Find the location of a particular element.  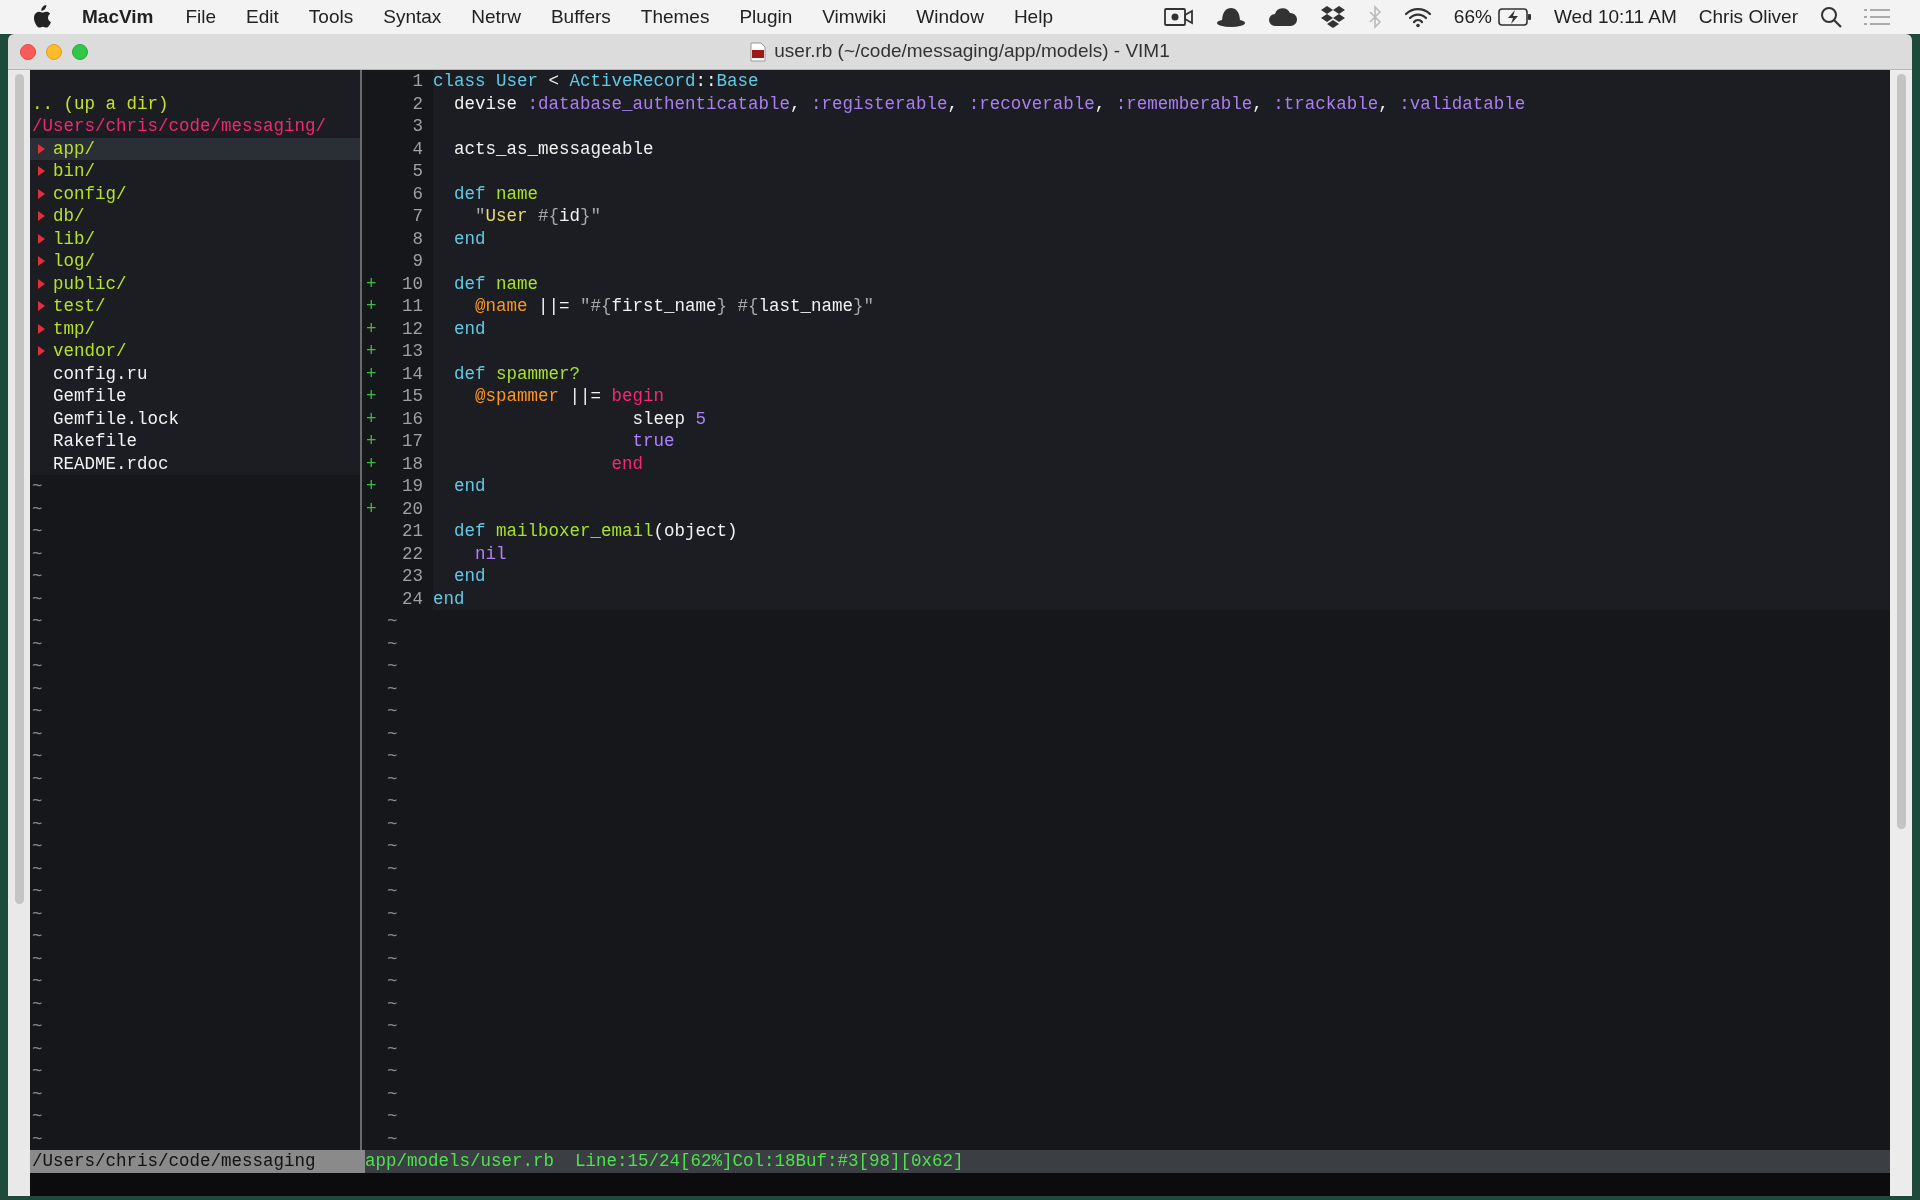

parent-directory-link: .. (up a dir) is located at coordinates (100, 103).